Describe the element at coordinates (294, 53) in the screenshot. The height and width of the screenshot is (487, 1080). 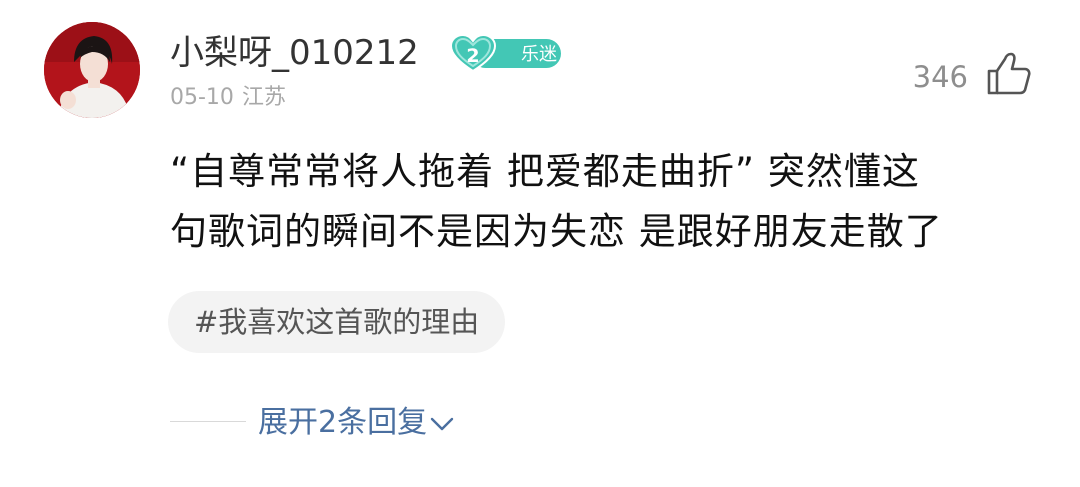
I see `username: 小梨呀_010212` at that location.